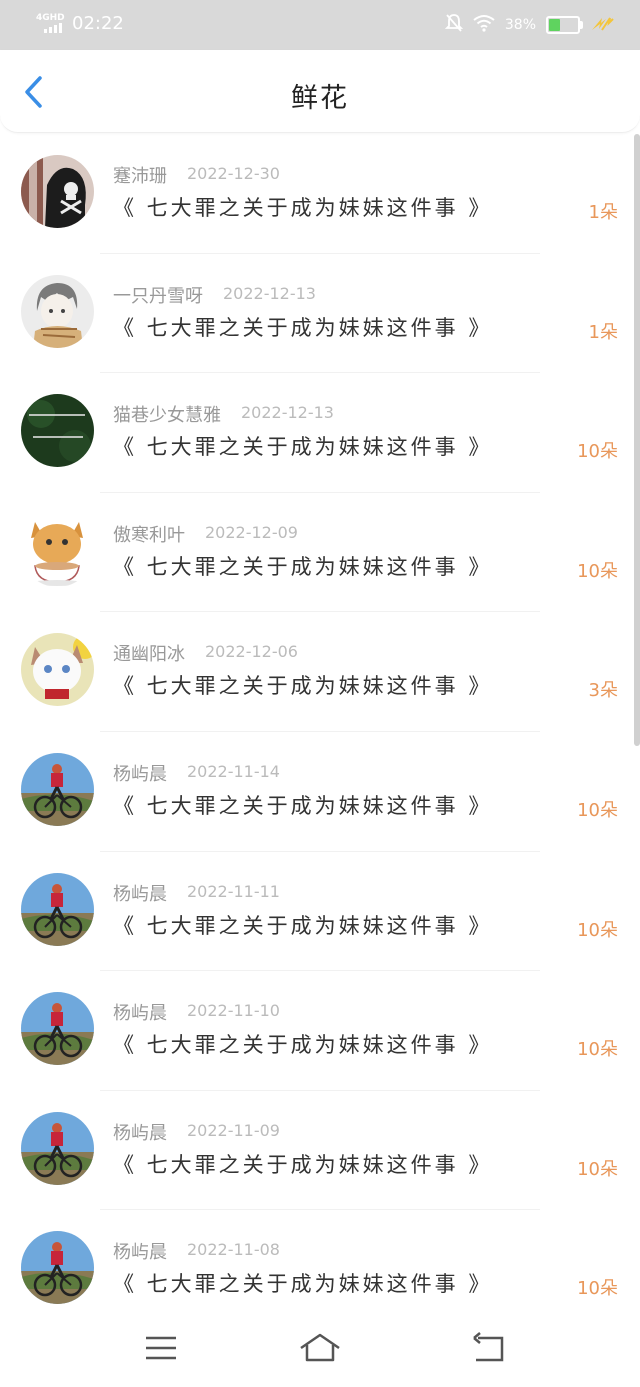 Image resolution: width=640 pixels, height=1387 pixels. Describe the element at coordinates (50, 18) in the screenshot. I see `network-label: 4GHD` at that location.